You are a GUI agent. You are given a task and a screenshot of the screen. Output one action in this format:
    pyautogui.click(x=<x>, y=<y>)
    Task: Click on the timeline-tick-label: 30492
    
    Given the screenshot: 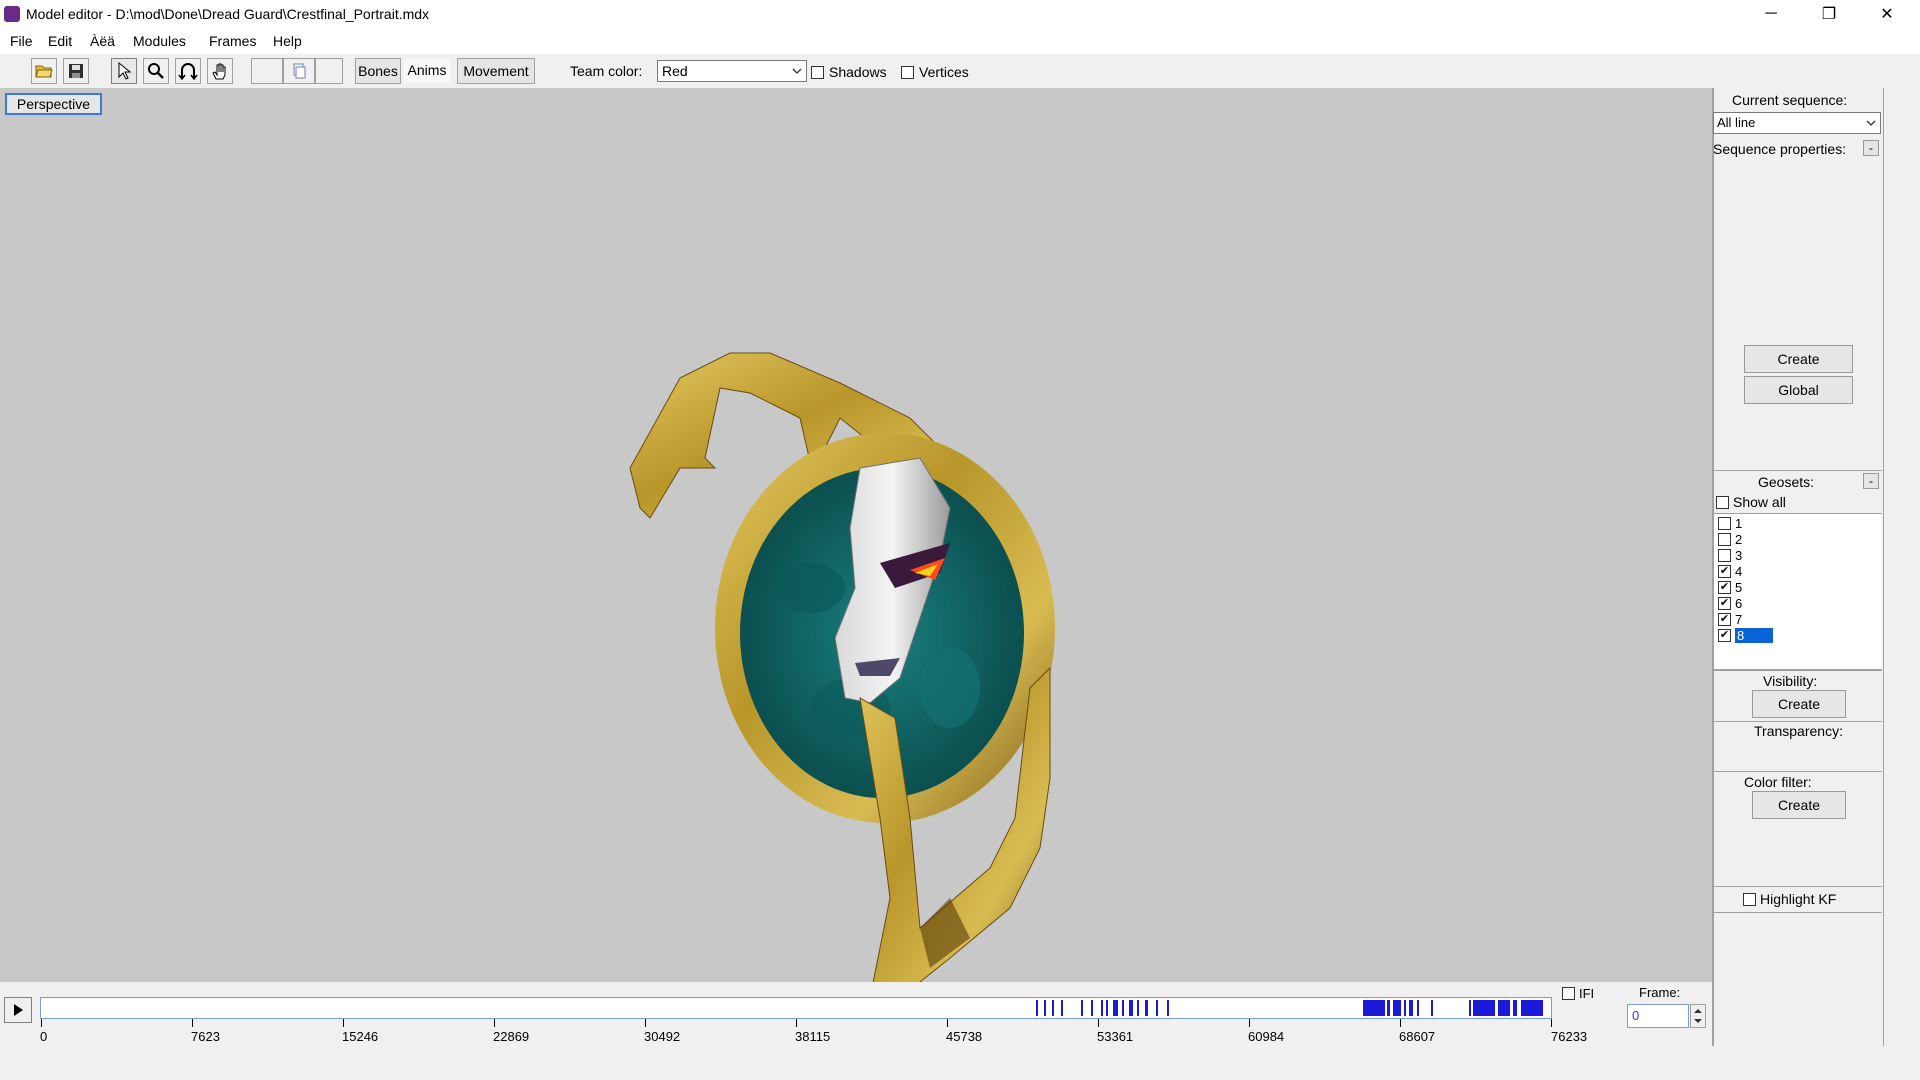 What is the action you would take?
    pyautogui.click(x=662, y=1036)
    